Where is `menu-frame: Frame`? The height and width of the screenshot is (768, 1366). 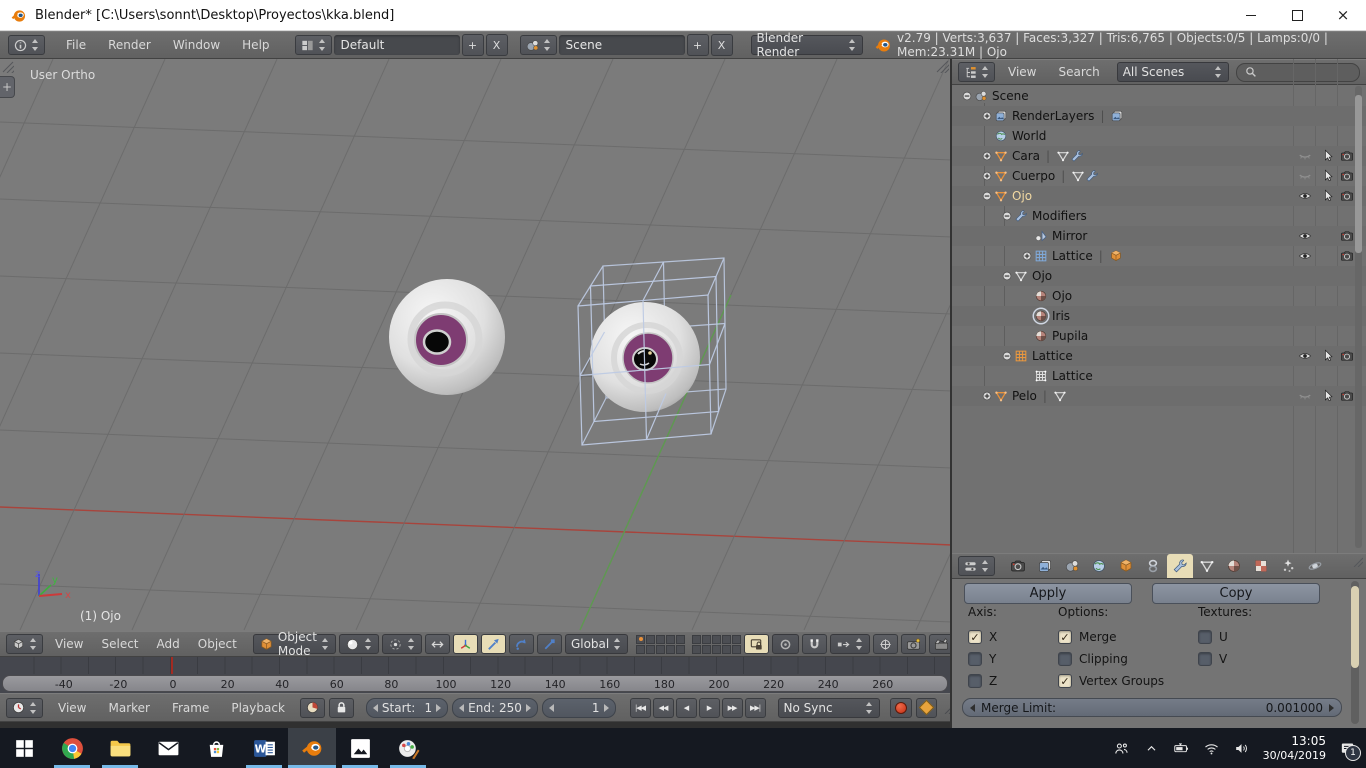
menu-frame: Frame is located at coordinates (190, 708).